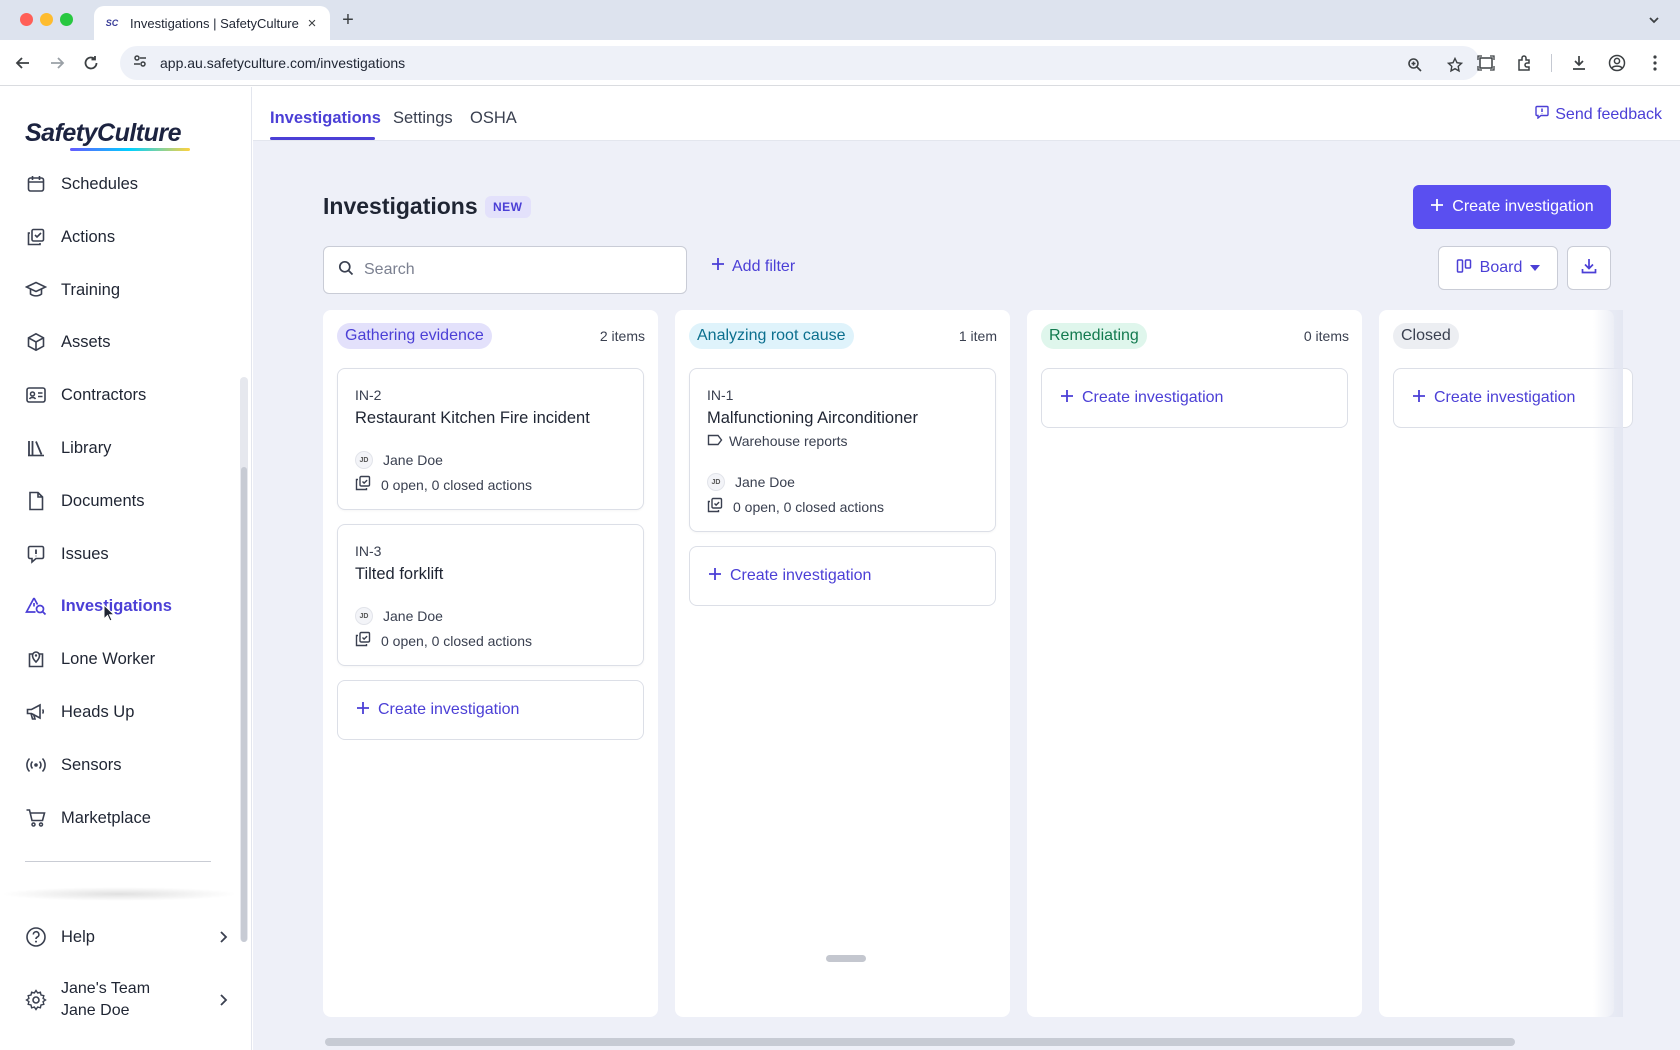  Describe the element at coordinates (368, 551) in the screenshot. I see `investigation-id: IN-3` at that location.